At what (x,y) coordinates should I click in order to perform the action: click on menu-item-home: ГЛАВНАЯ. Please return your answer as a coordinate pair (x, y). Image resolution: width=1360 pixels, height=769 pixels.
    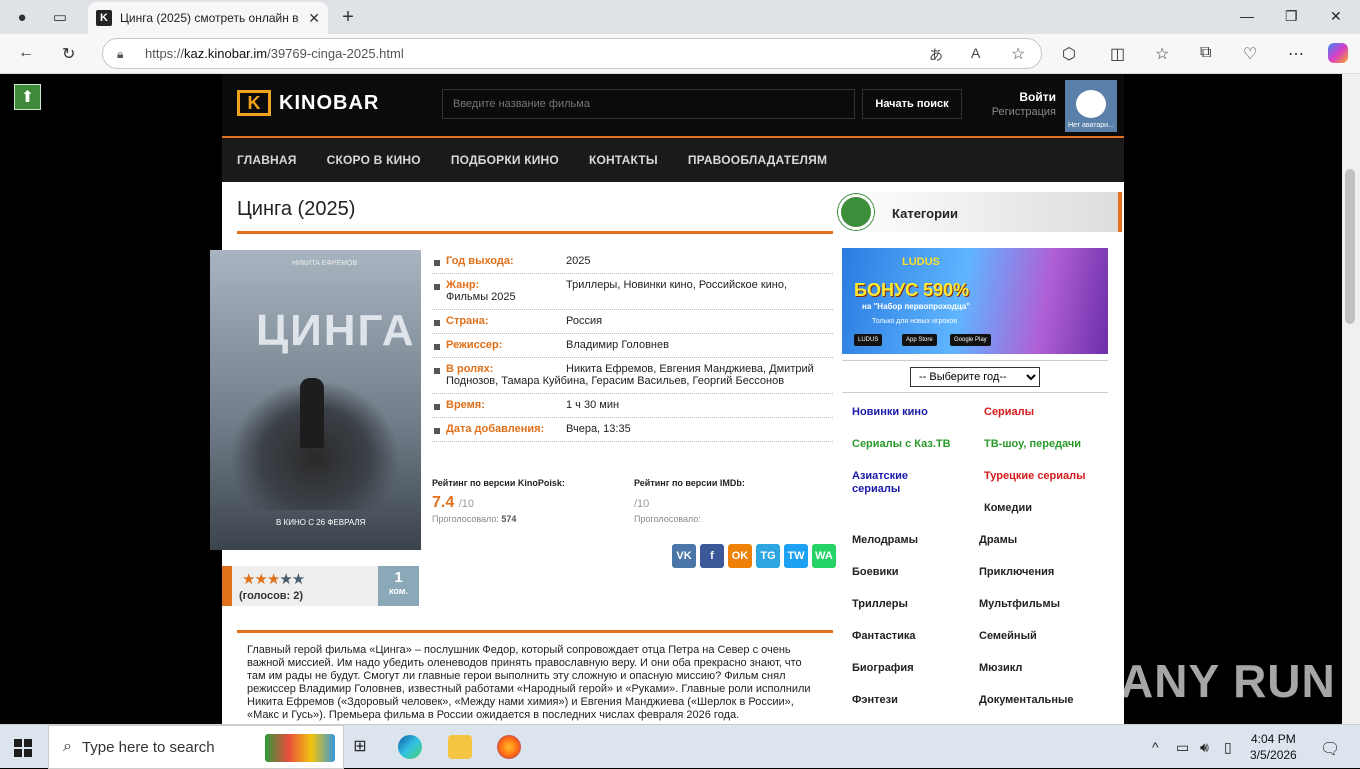
    Looking at the image, I should click on (267, 160).